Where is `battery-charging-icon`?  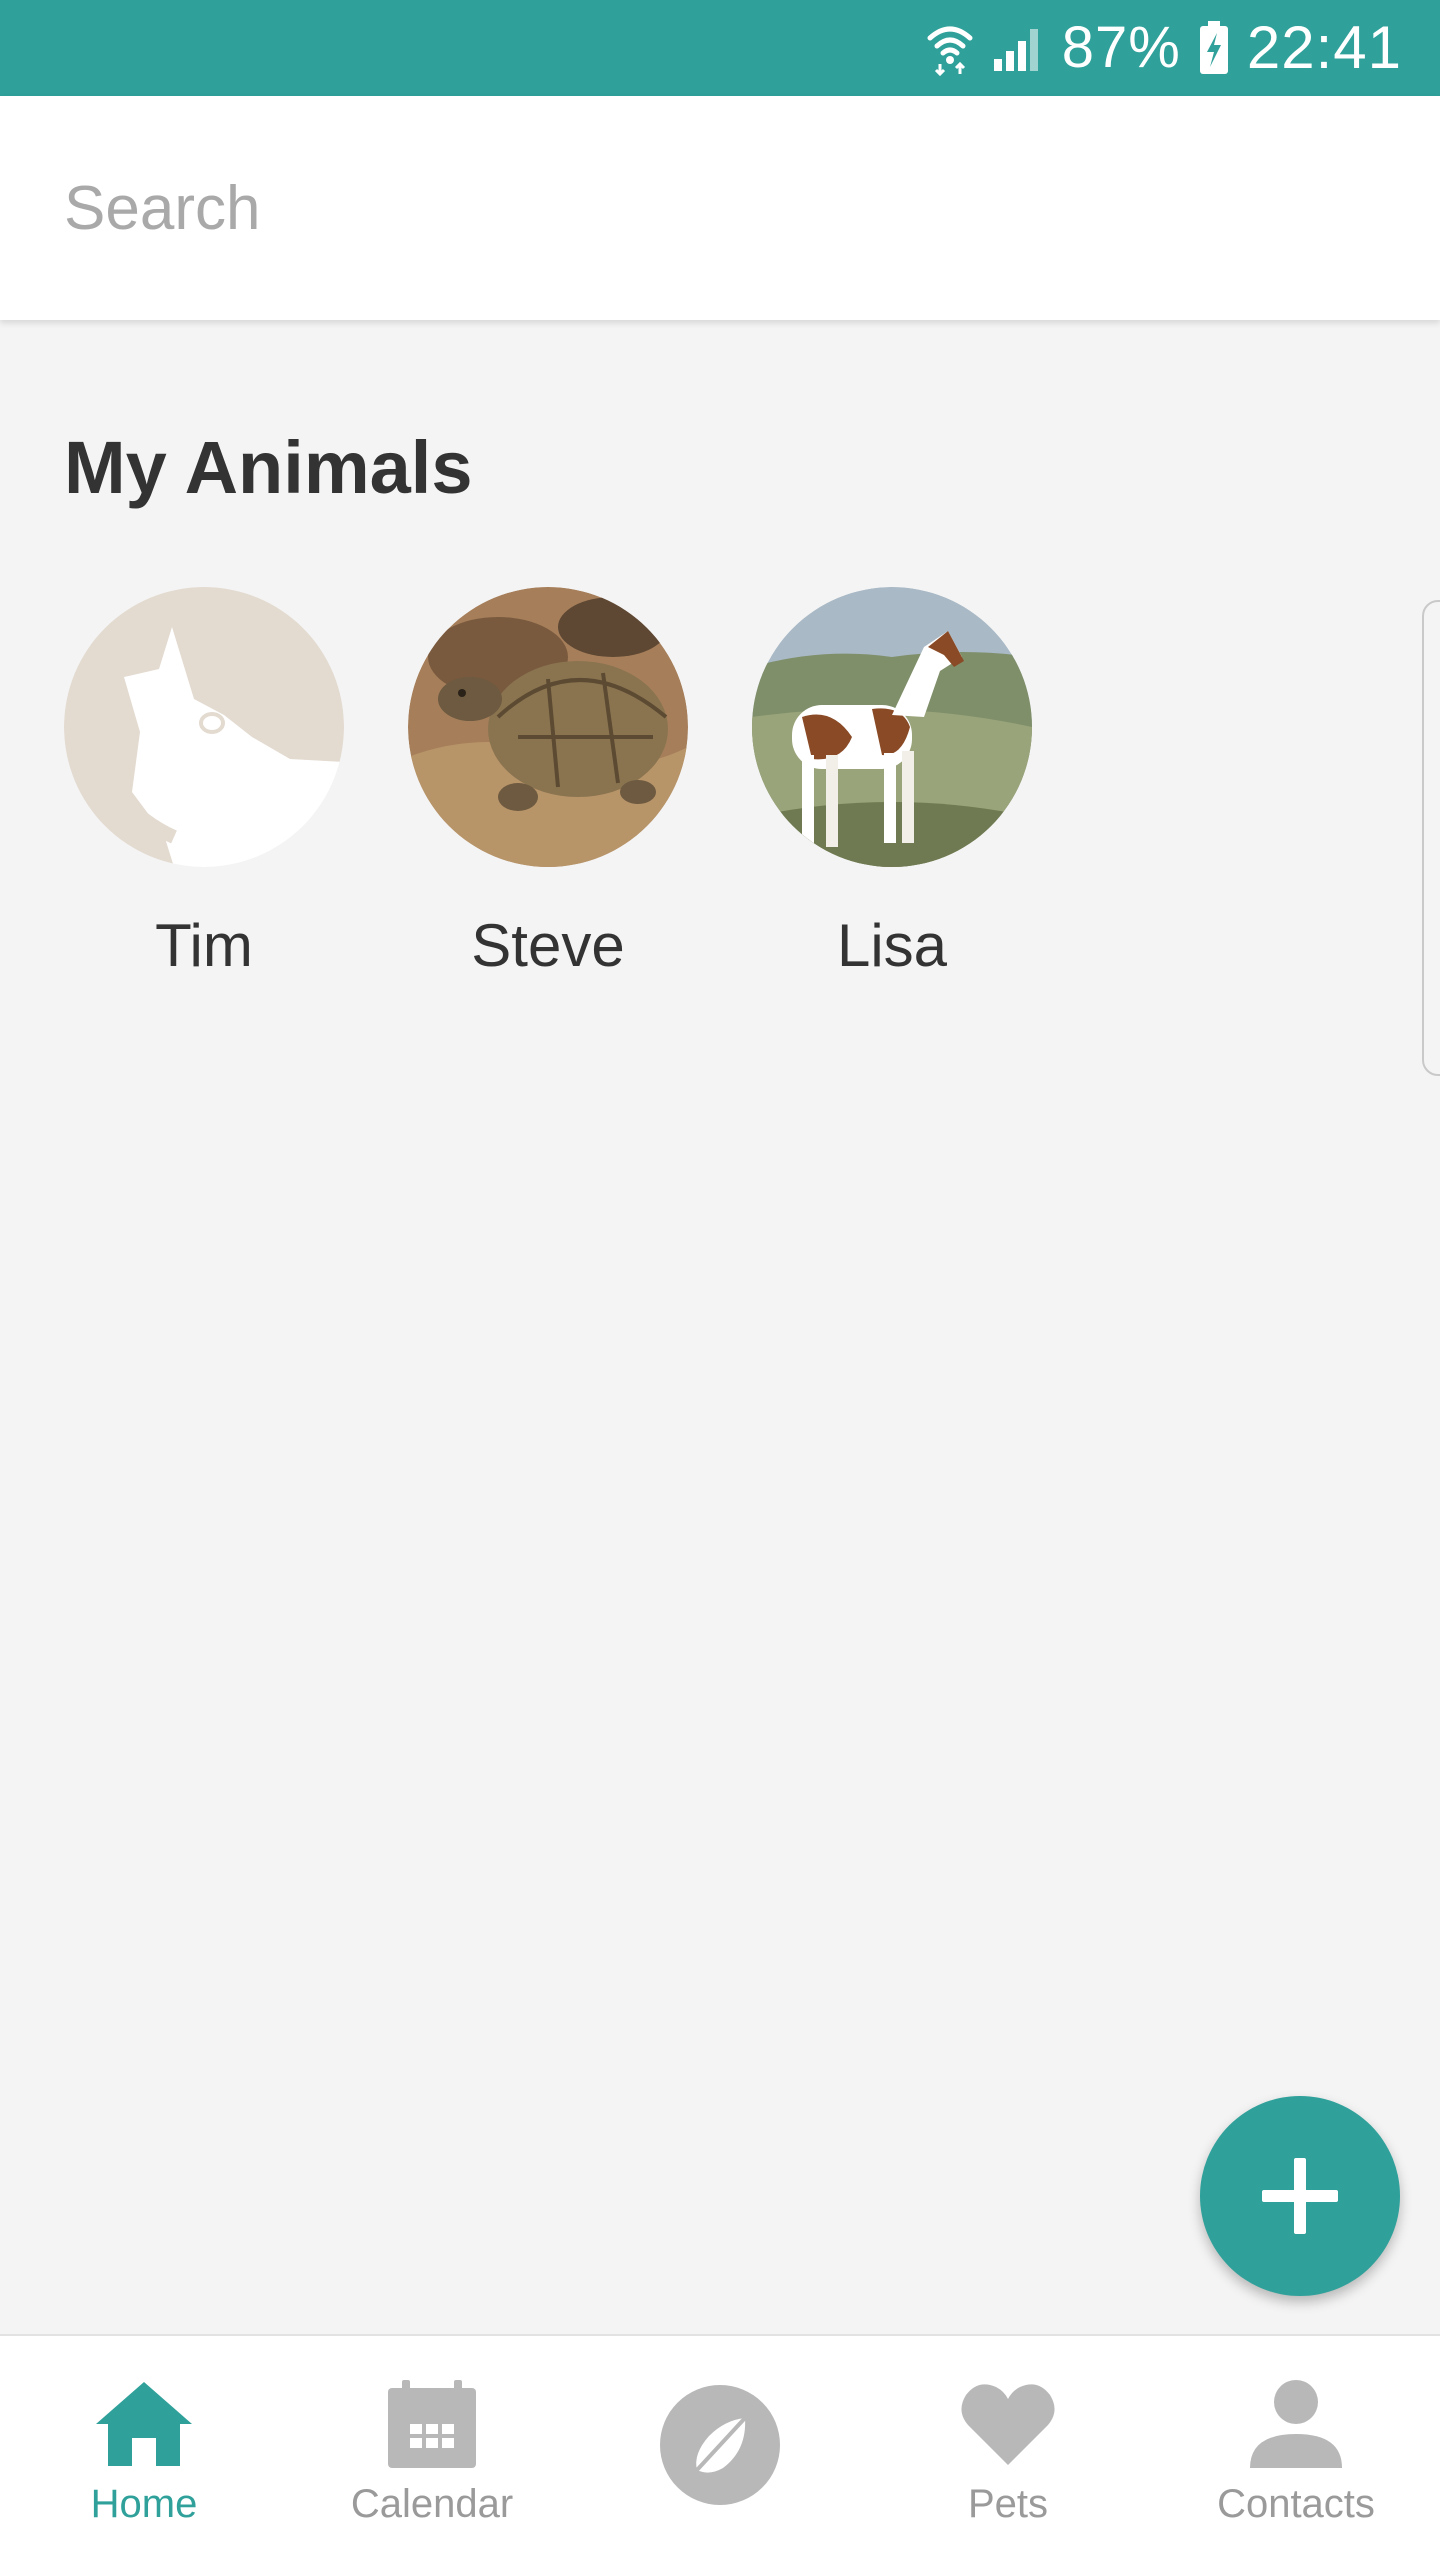 battery-charging-icon is located at coordinates (1214, 48).